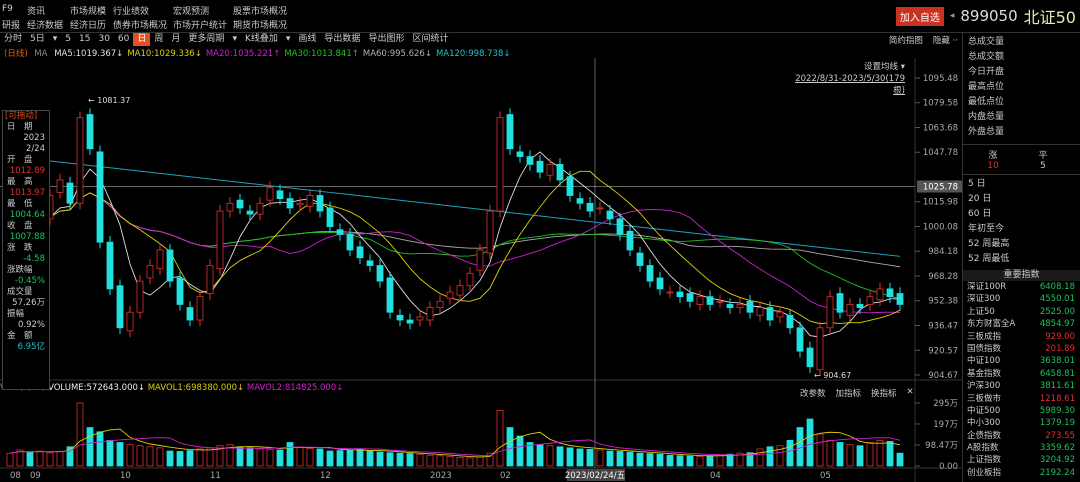 Image resolution: width=1080 pixels, height=482 pixels. What do you see at coordinates (845, 85) in the screenshot?
I see `date-range-link: 2022/8/31-2023/5/30(179根)` at bounding box center [845, 85].